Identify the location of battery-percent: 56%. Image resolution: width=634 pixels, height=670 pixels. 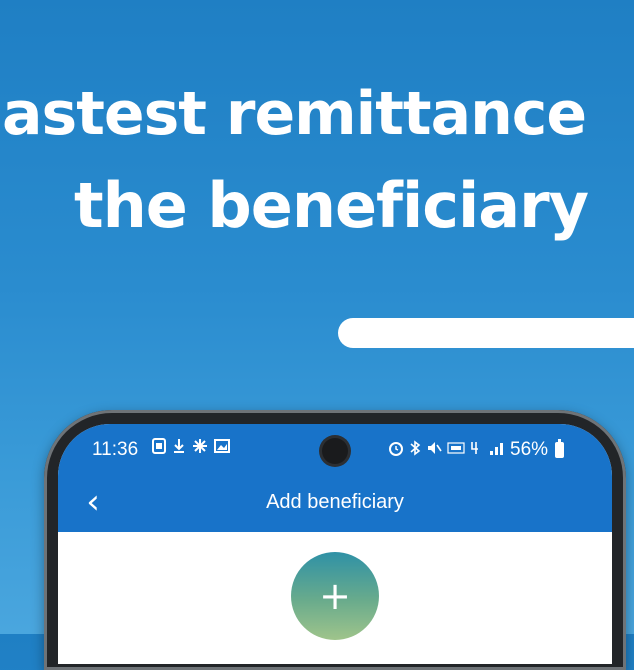
(529, 449).